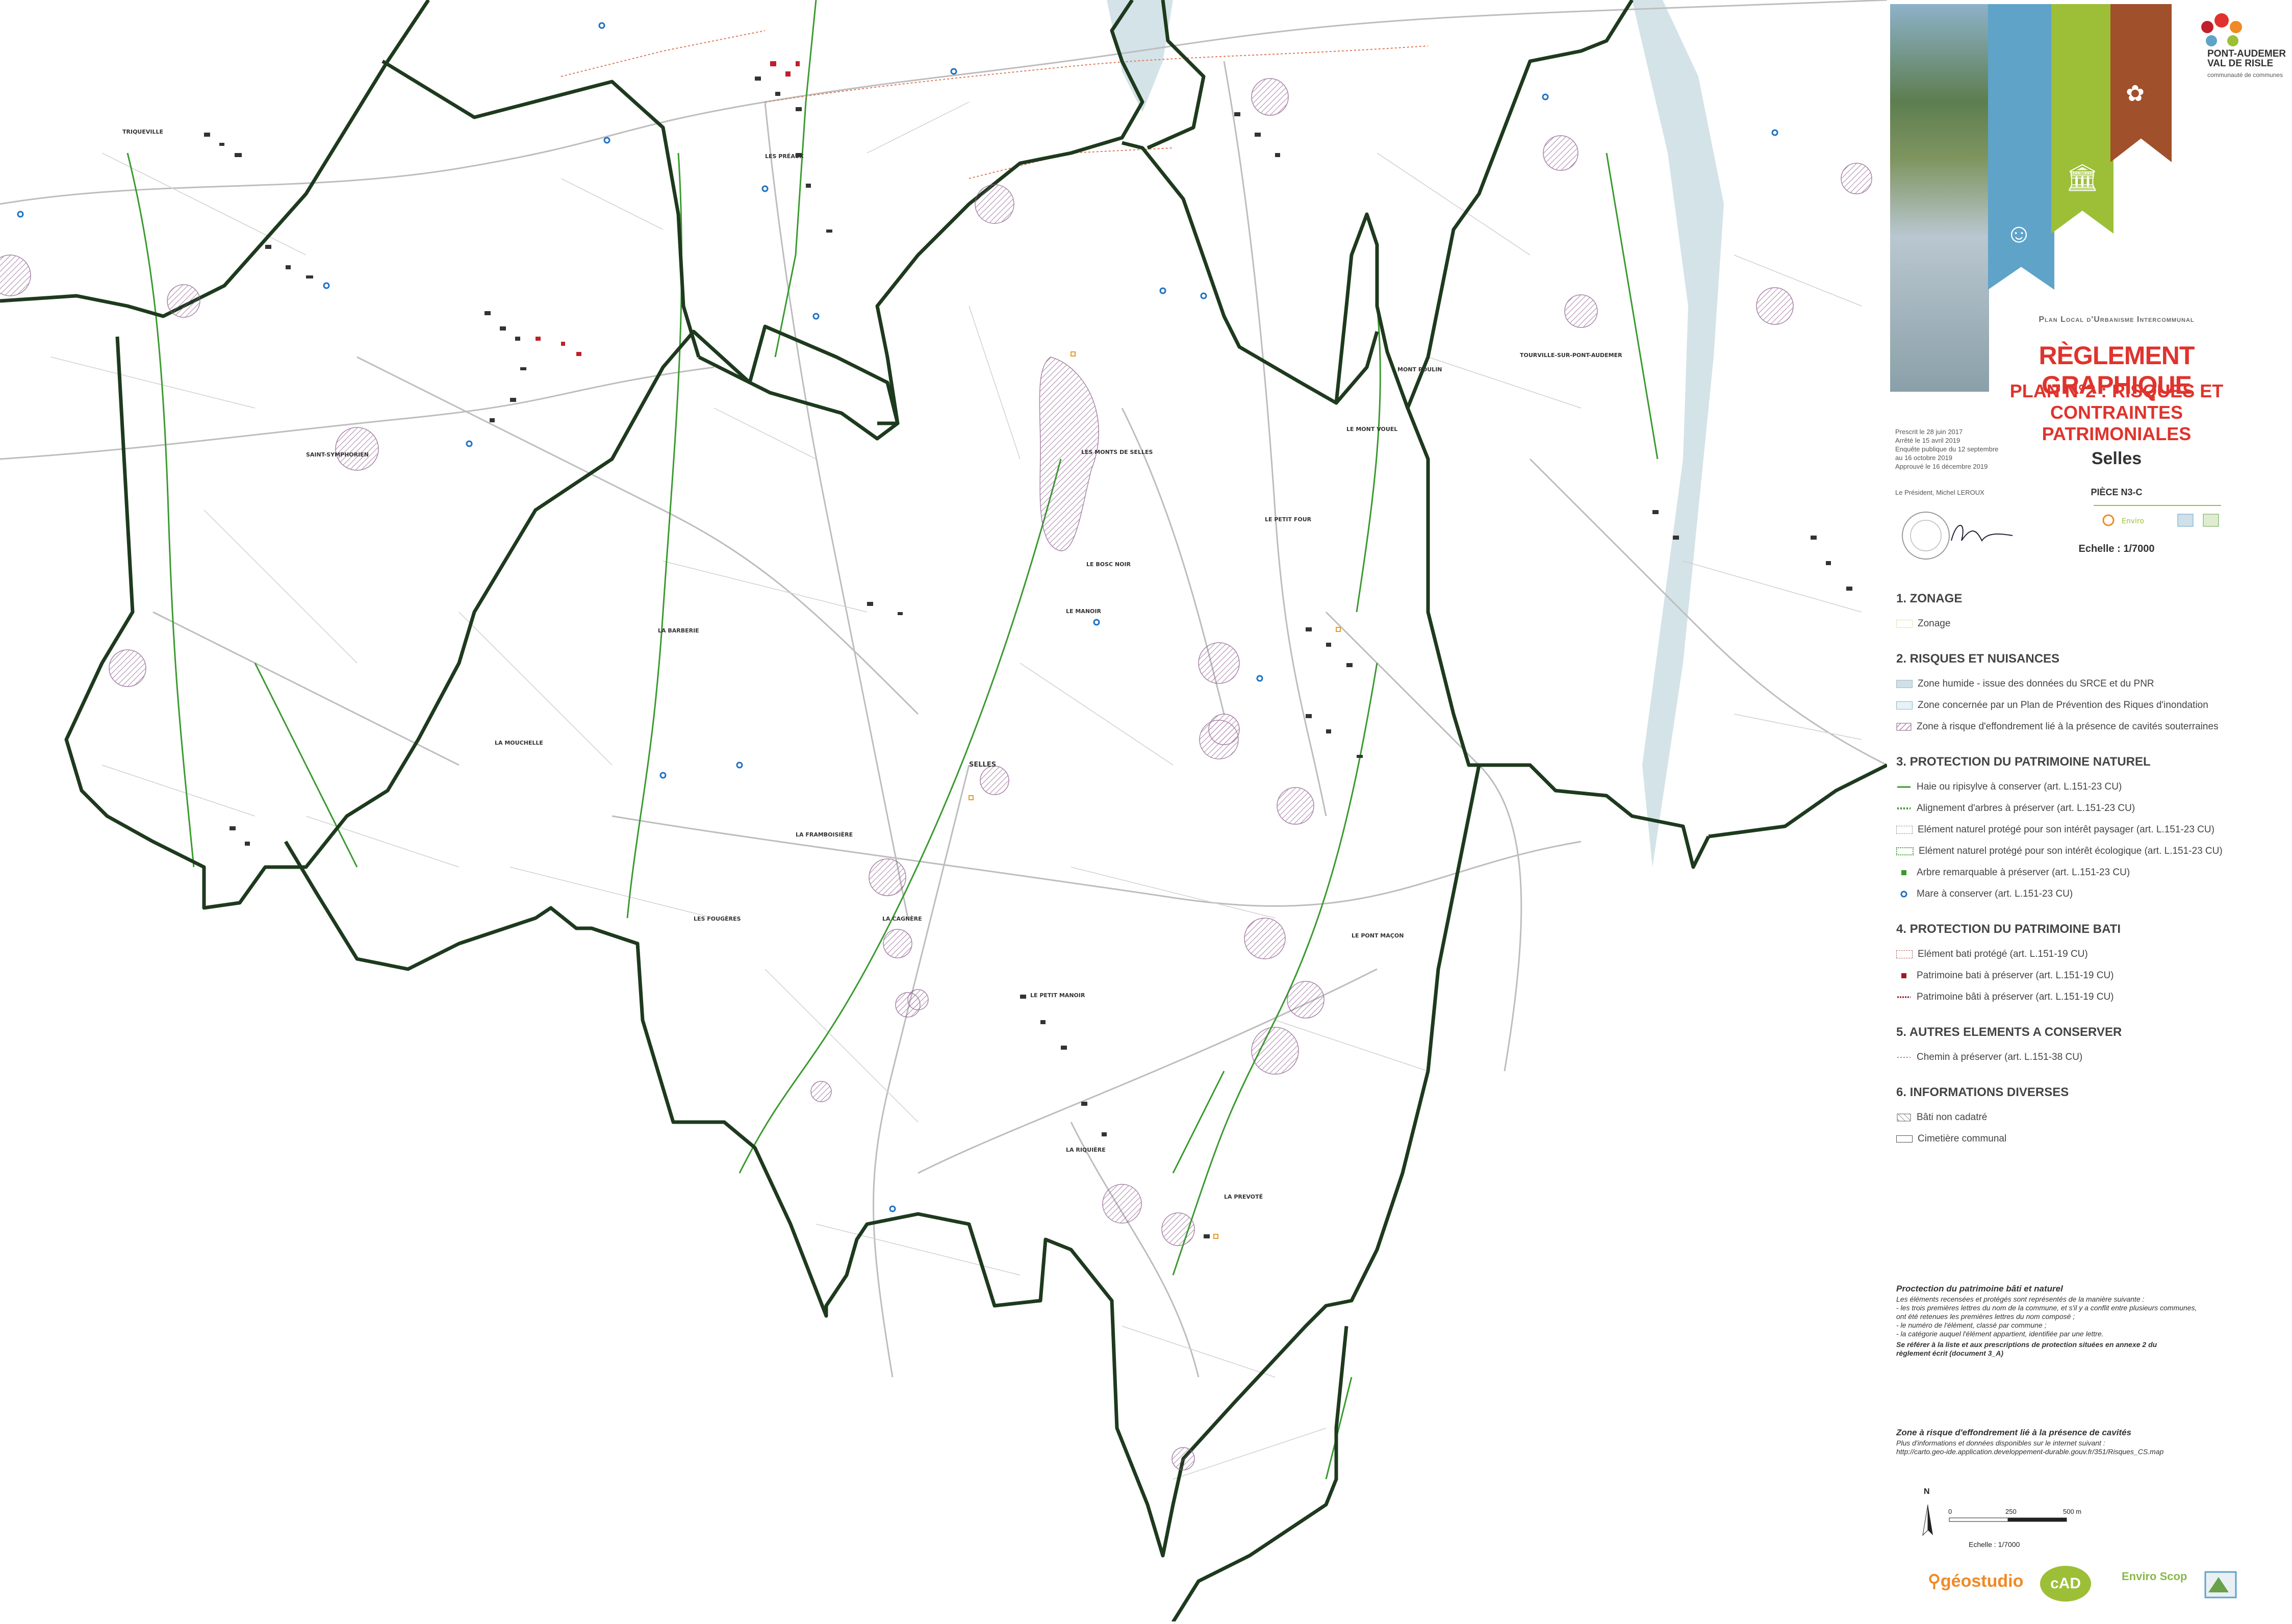 The width and height of the screenshot is (2292, 1624). I want to click on place-label: LE PETIT MANOIR, so click(1057, 996).